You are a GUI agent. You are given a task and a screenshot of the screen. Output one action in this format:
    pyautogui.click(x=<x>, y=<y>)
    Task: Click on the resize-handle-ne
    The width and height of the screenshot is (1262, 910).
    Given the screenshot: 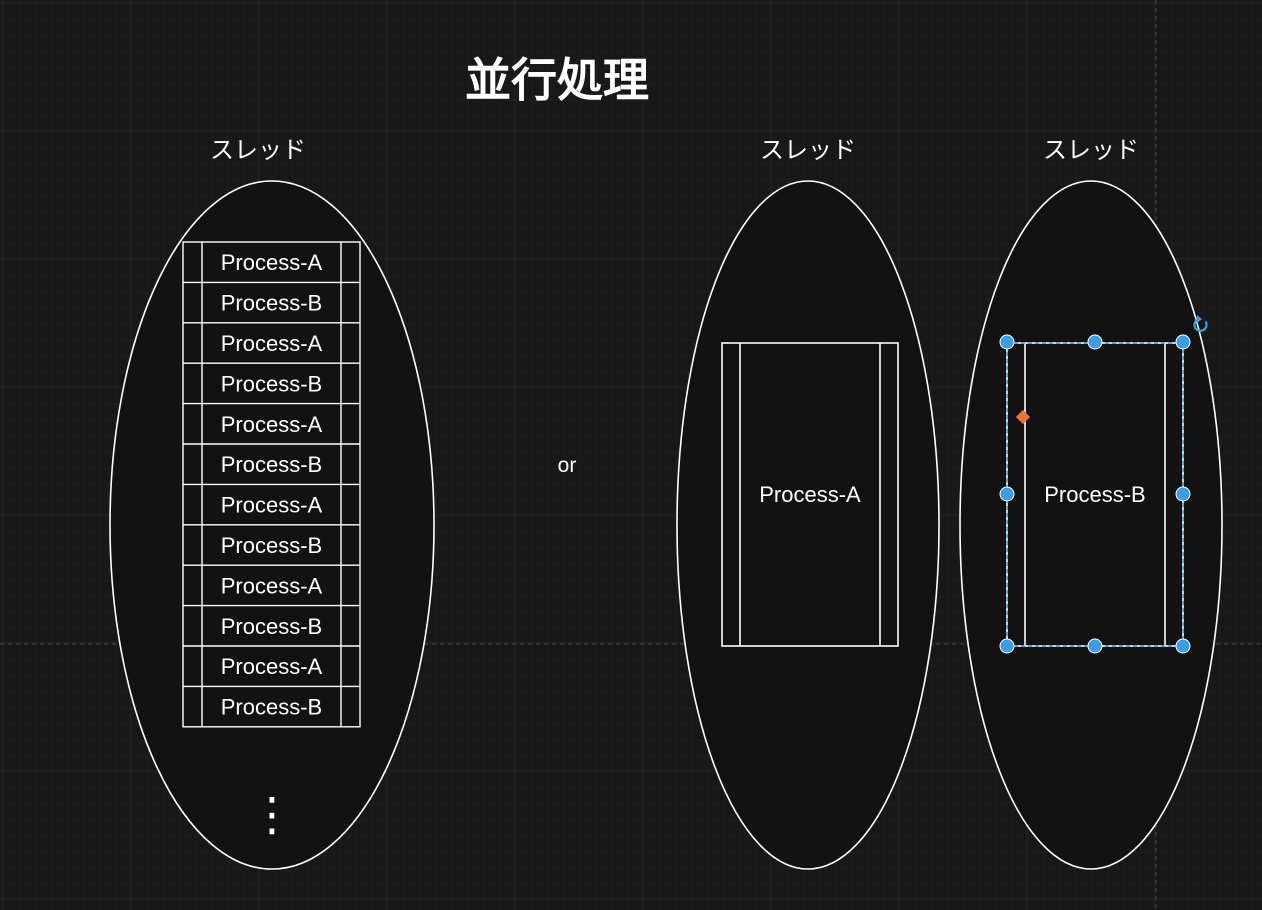 What is the action you would take?
    pyautogui.click(x=1183, y=342)
    